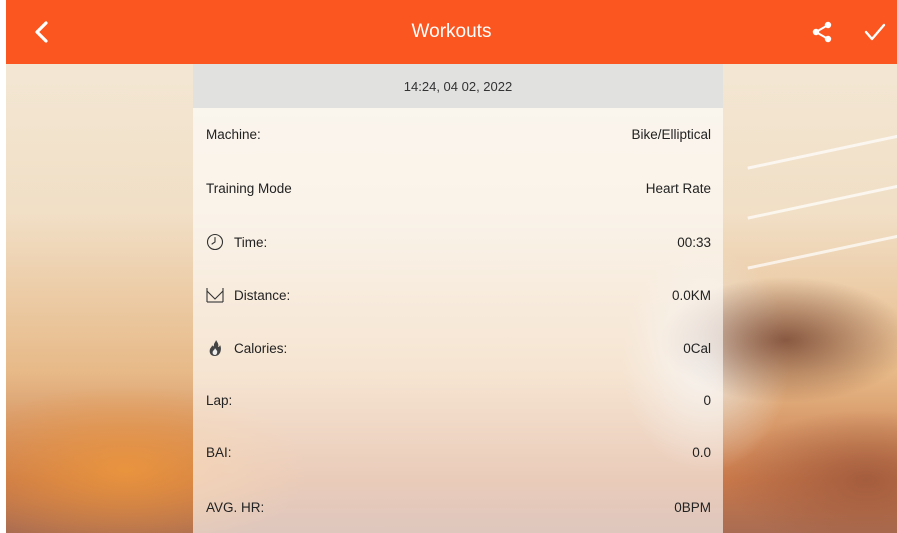 The width and height of the screenshot is (897, 533). What do you see at coordinates (249, 188) in the screenshot?
I see `row-label: Training Mode` at bounding box center [249, 188].